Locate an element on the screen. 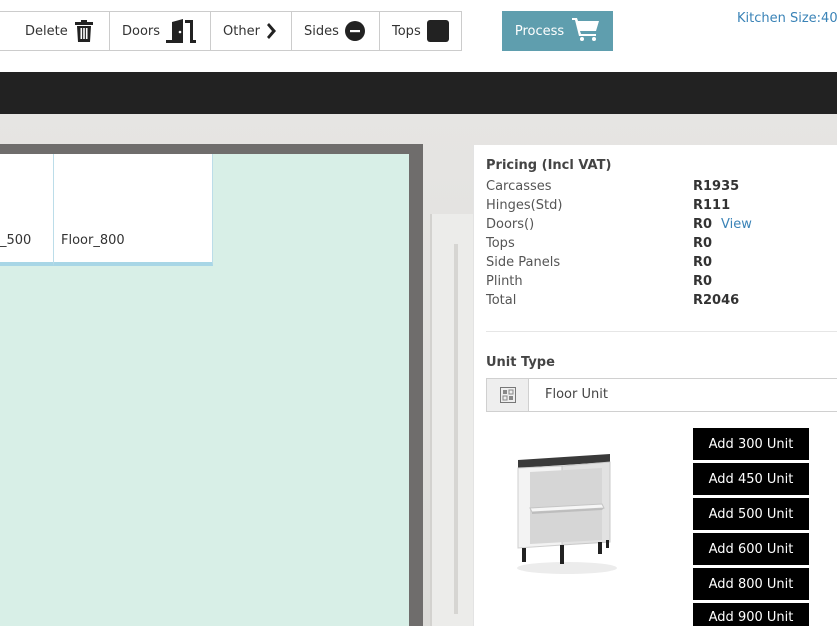 The width and height of the screenshot is (837, 626). view-doors-link: View is located at coordinates (736, 224).